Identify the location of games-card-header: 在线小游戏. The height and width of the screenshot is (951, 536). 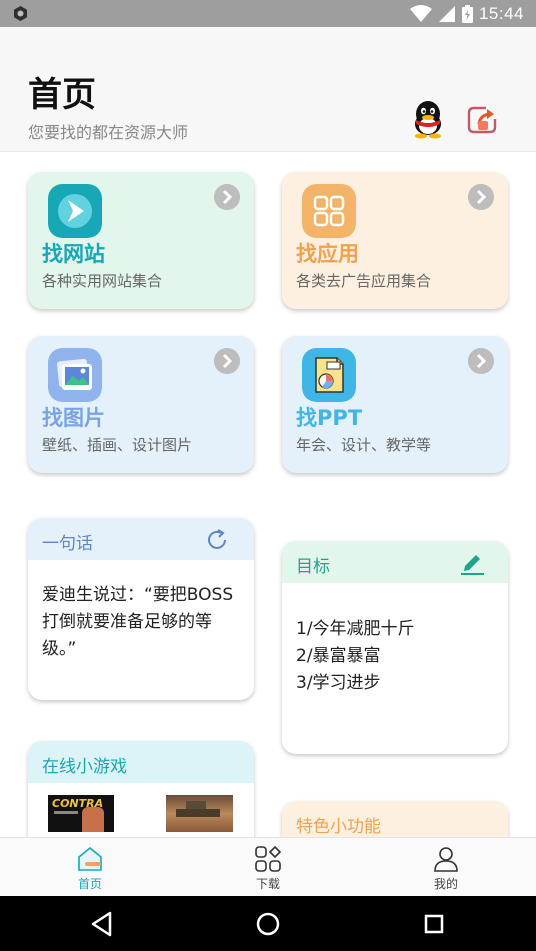
(141, 762).